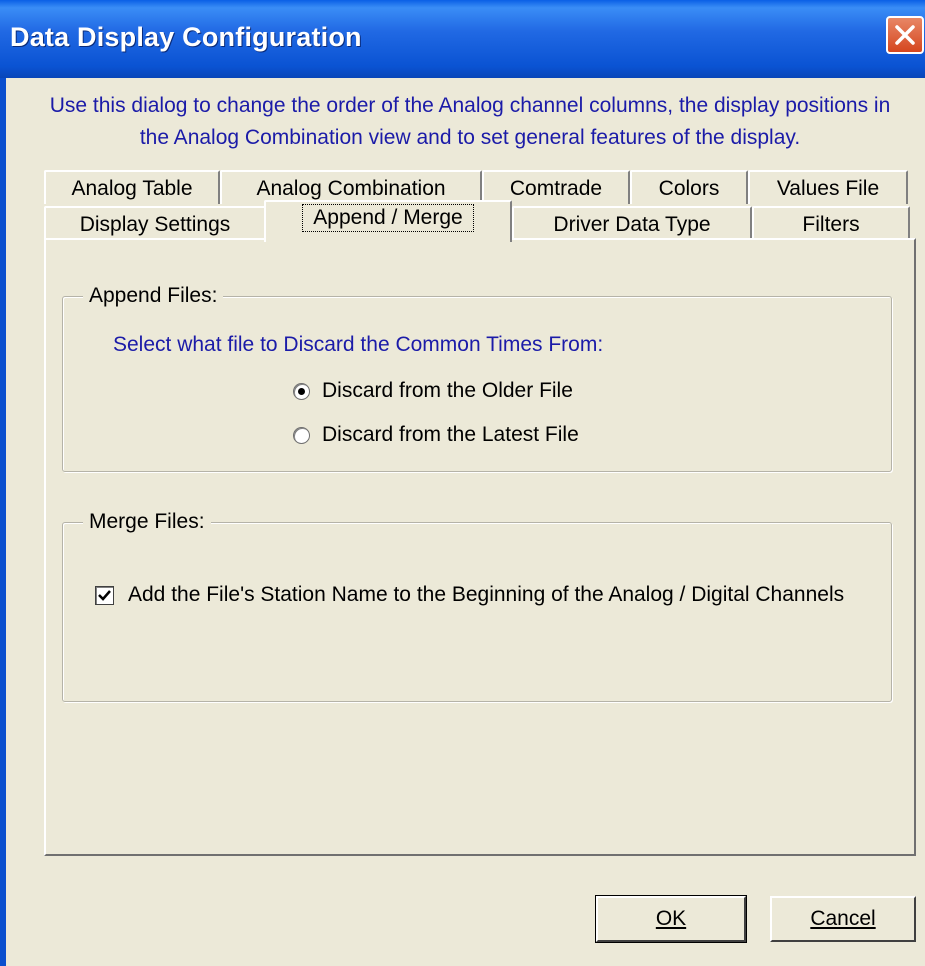  What do you see at coordinates (155, 223) in the screenshot?
I see `tab-display-settings: Display Settings` at bounding box center [155, 223].